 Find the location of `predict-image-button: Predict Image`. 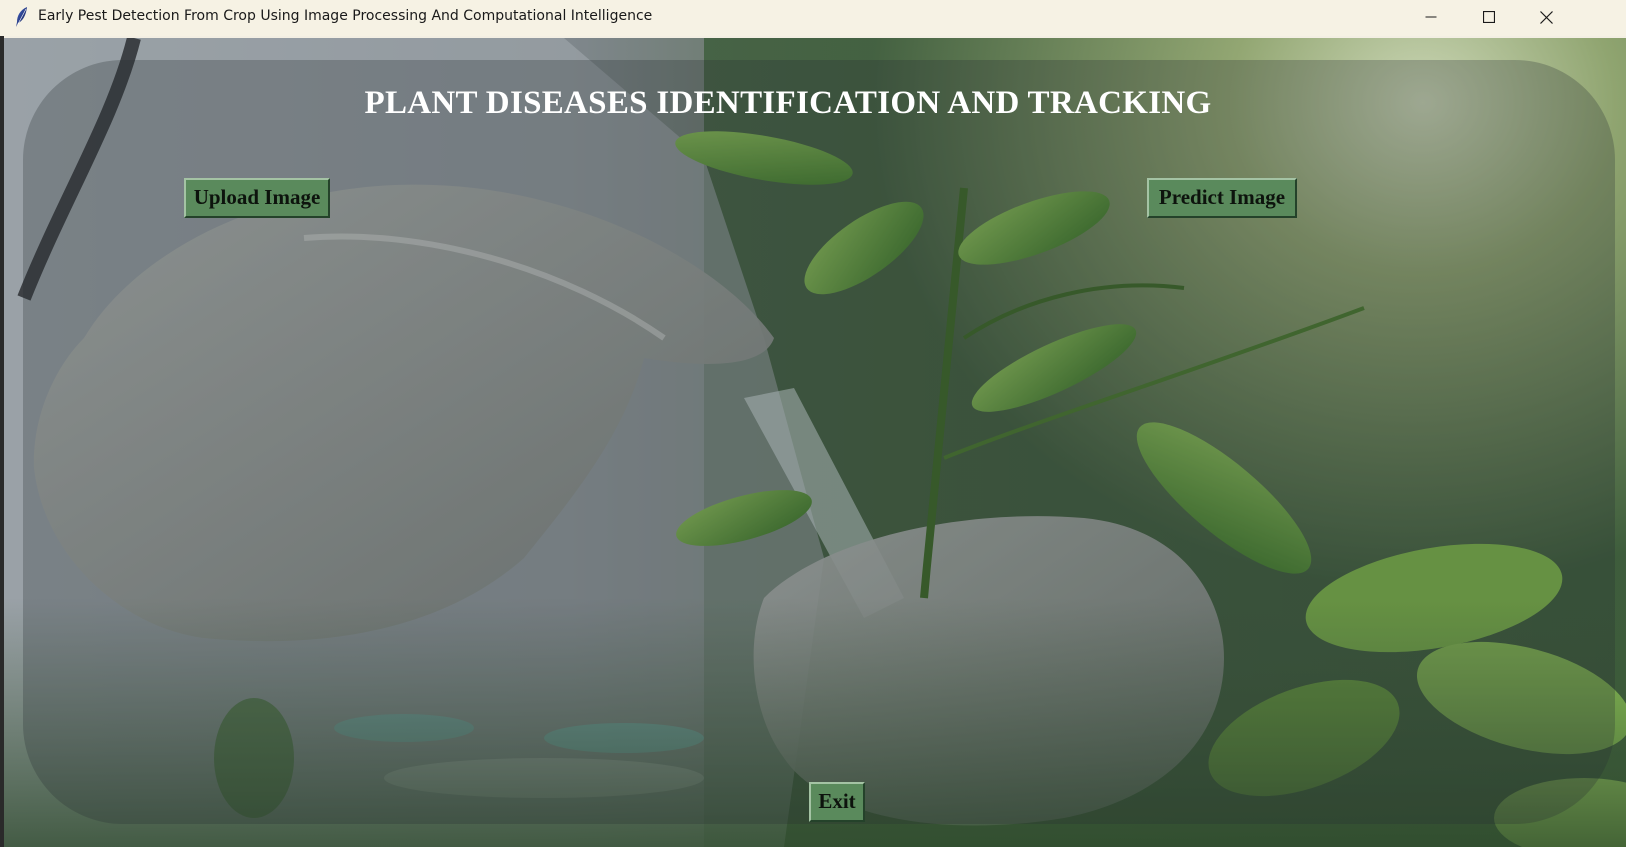

predict-image-button: Predict Image is located at coordinates (1222, 198).